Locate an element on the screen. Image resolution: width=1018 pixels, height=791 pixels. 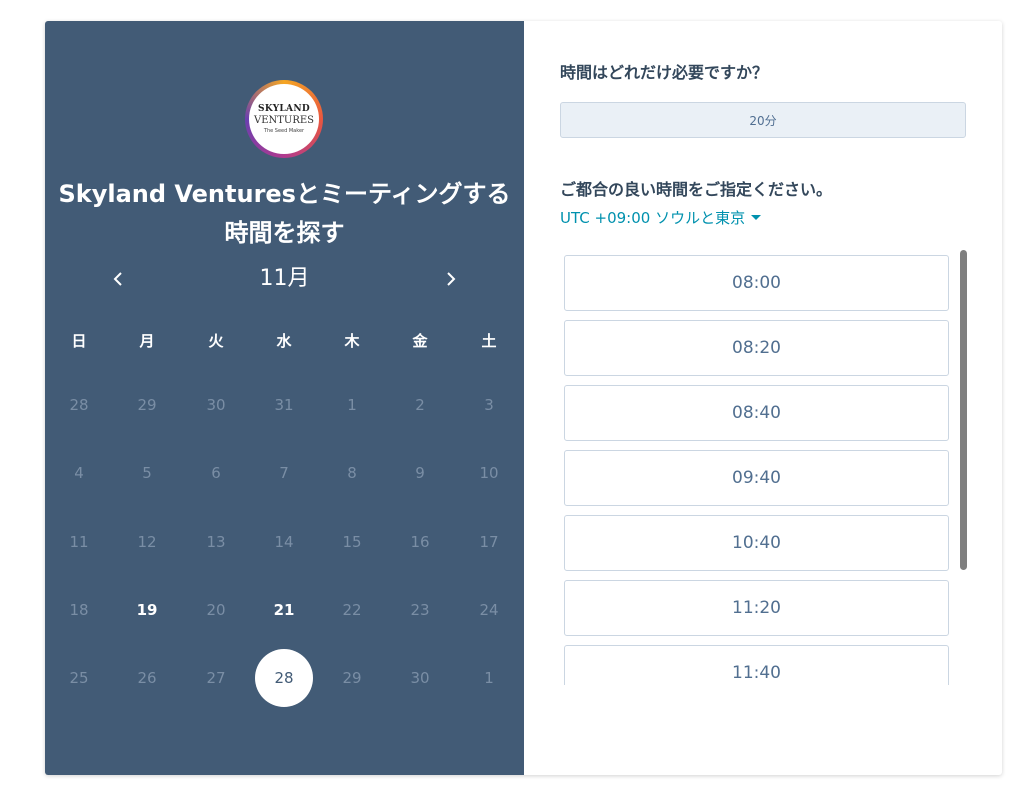
calendar-day: 4 is located at coordinates (79, 473).